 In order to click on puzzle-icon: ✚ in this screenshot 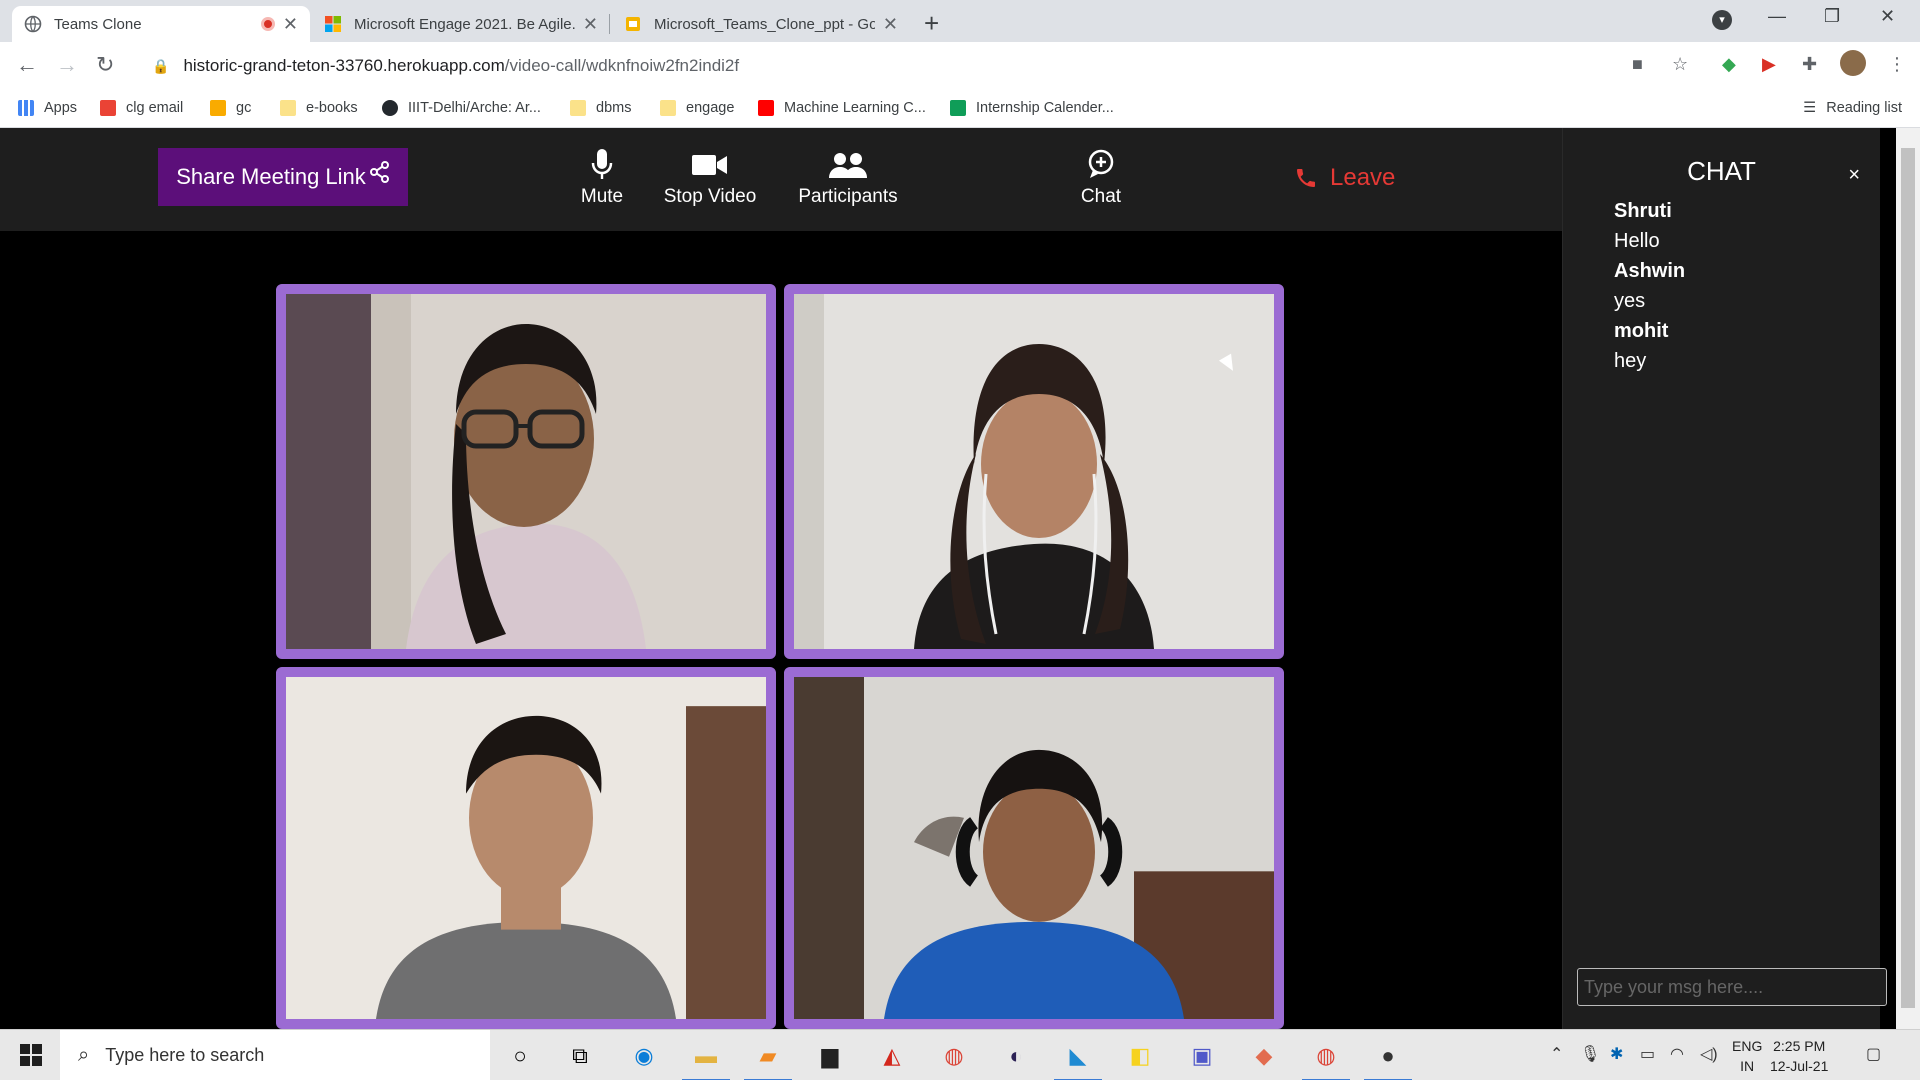, I will do `click(1809, 64)`.